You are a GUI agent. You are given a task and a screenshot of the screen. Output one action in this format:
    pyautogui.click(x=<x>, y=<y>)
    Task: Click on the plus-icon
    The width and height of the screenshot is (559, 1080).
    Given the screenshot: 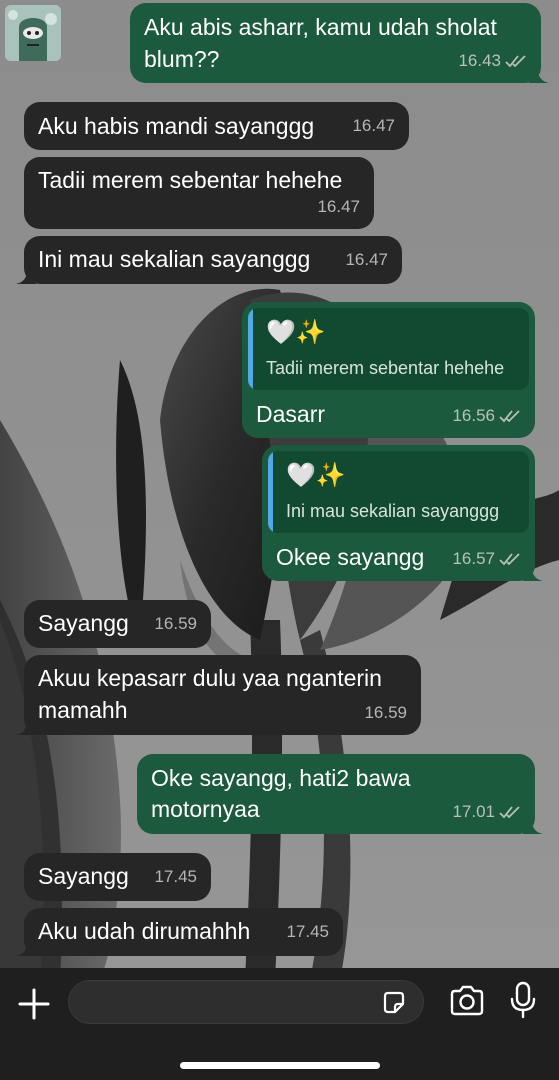 What is the action you would take?
    pyautogui.click(x=34, y=1004)
    